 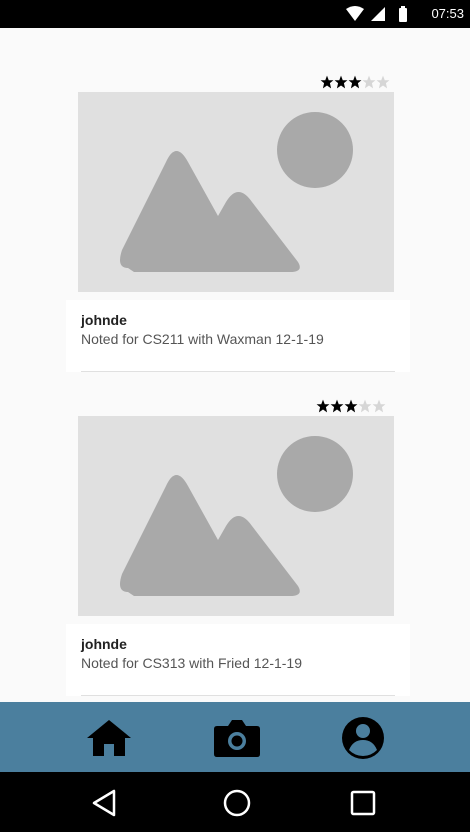 I want to click on wifi-icon, so click(x=355, y=13).